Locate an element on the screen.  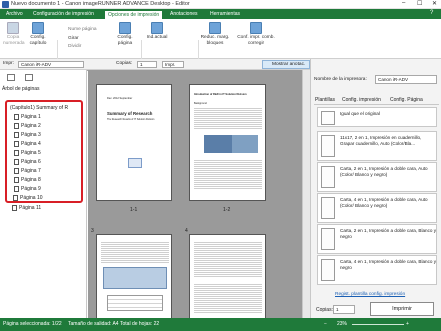
pane-copies-label: Copias: is located at coordinates (324, 310).